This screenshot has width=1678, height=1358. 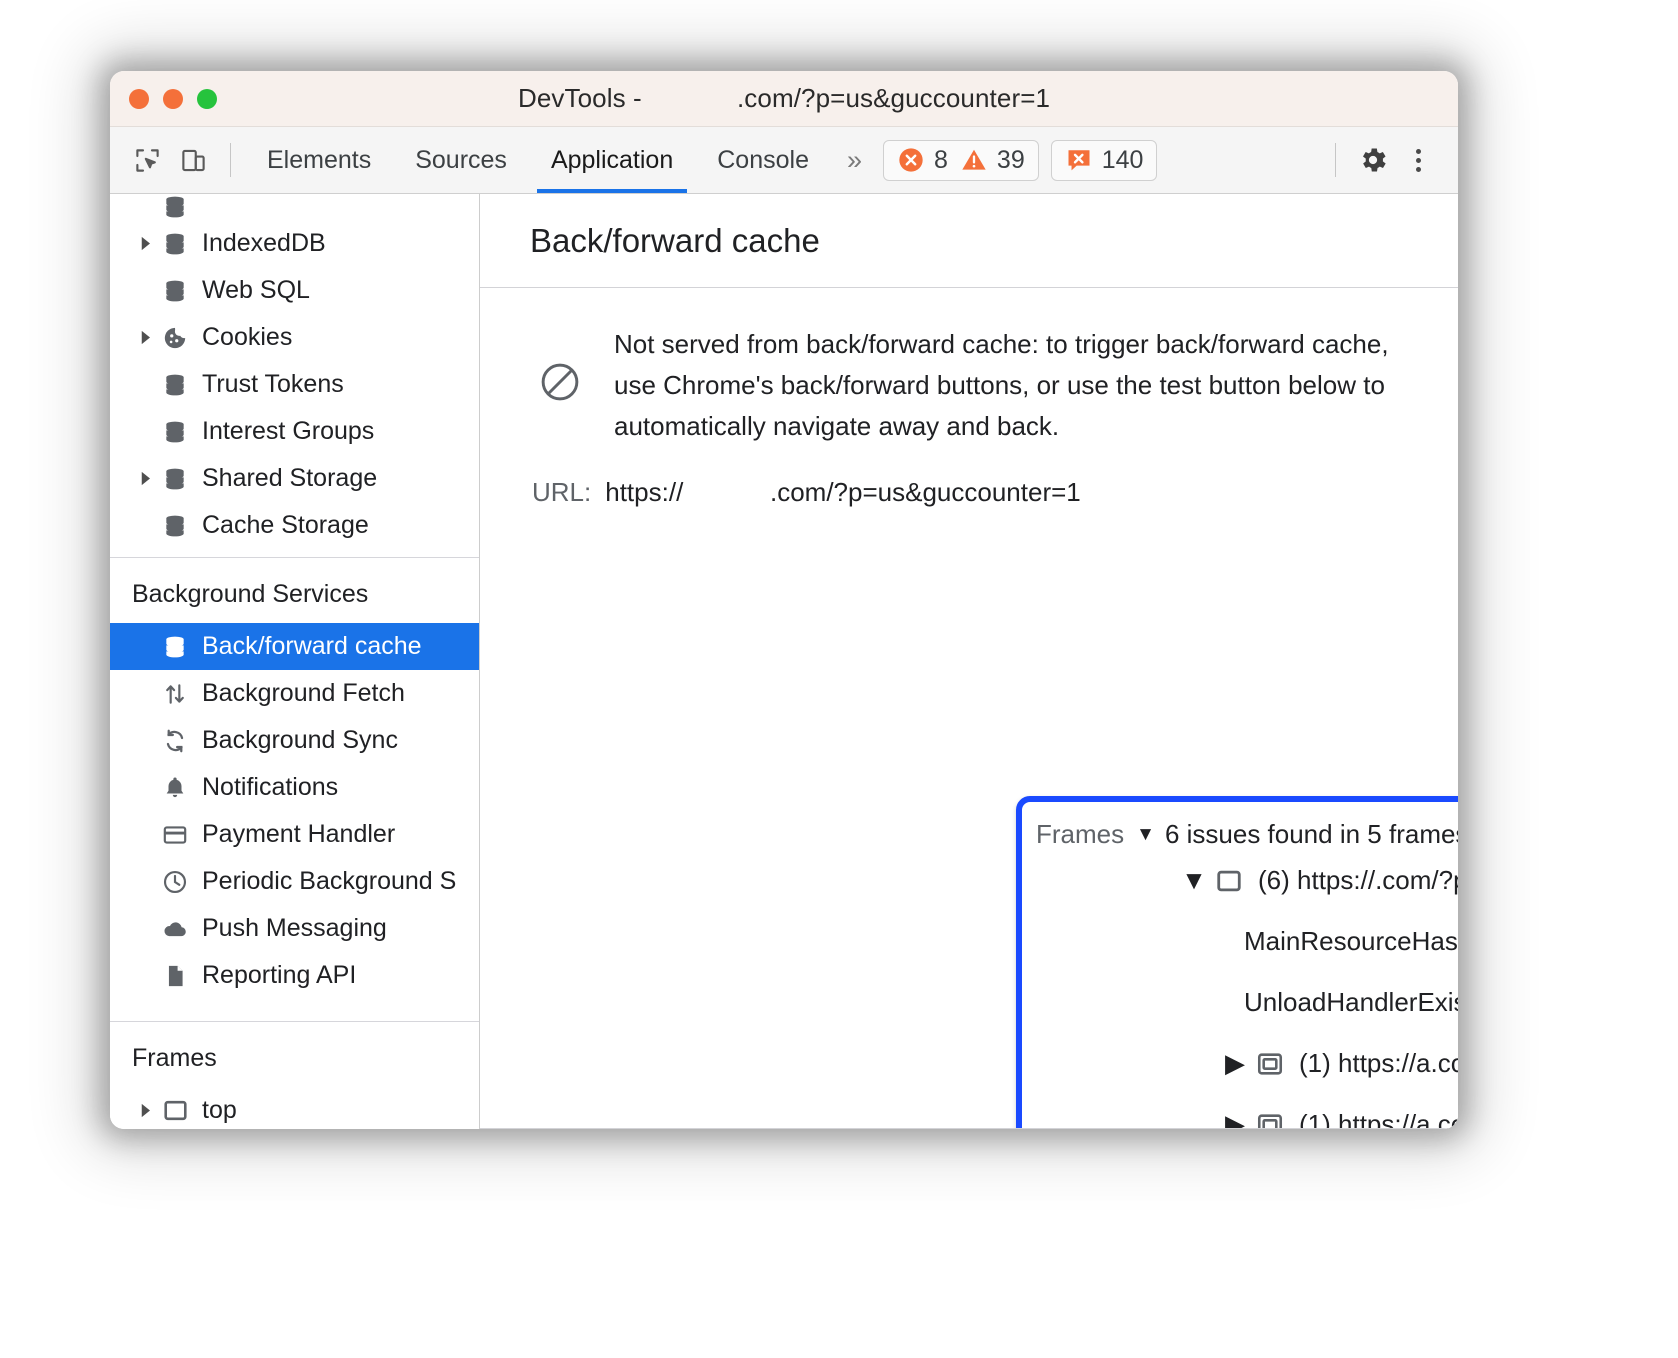 What do you see at coordinates (193, 160) in the screenshot?
I see `device-toolbar-icon` at bounding box center [193, 160].